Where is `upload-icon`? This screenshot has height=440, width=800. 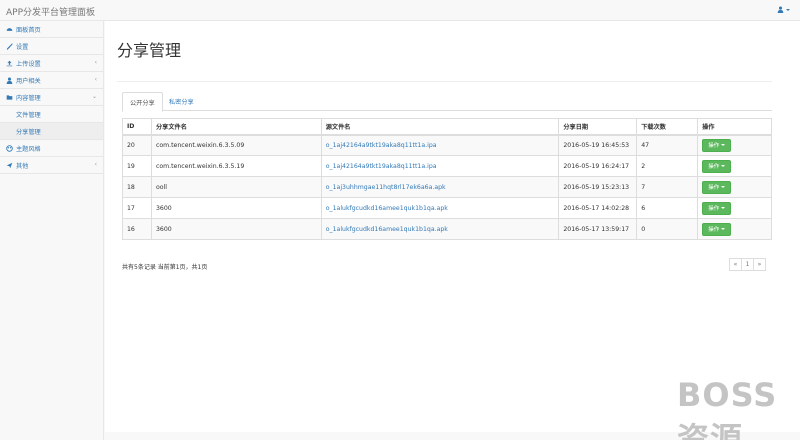
upload-icon is located at coordinates (9, 63).